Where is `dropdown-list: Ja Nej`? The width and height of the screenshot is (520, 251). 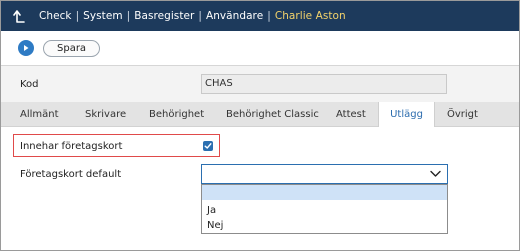 dropdown-list: Ja Nej is located at coordinates (324, 209).